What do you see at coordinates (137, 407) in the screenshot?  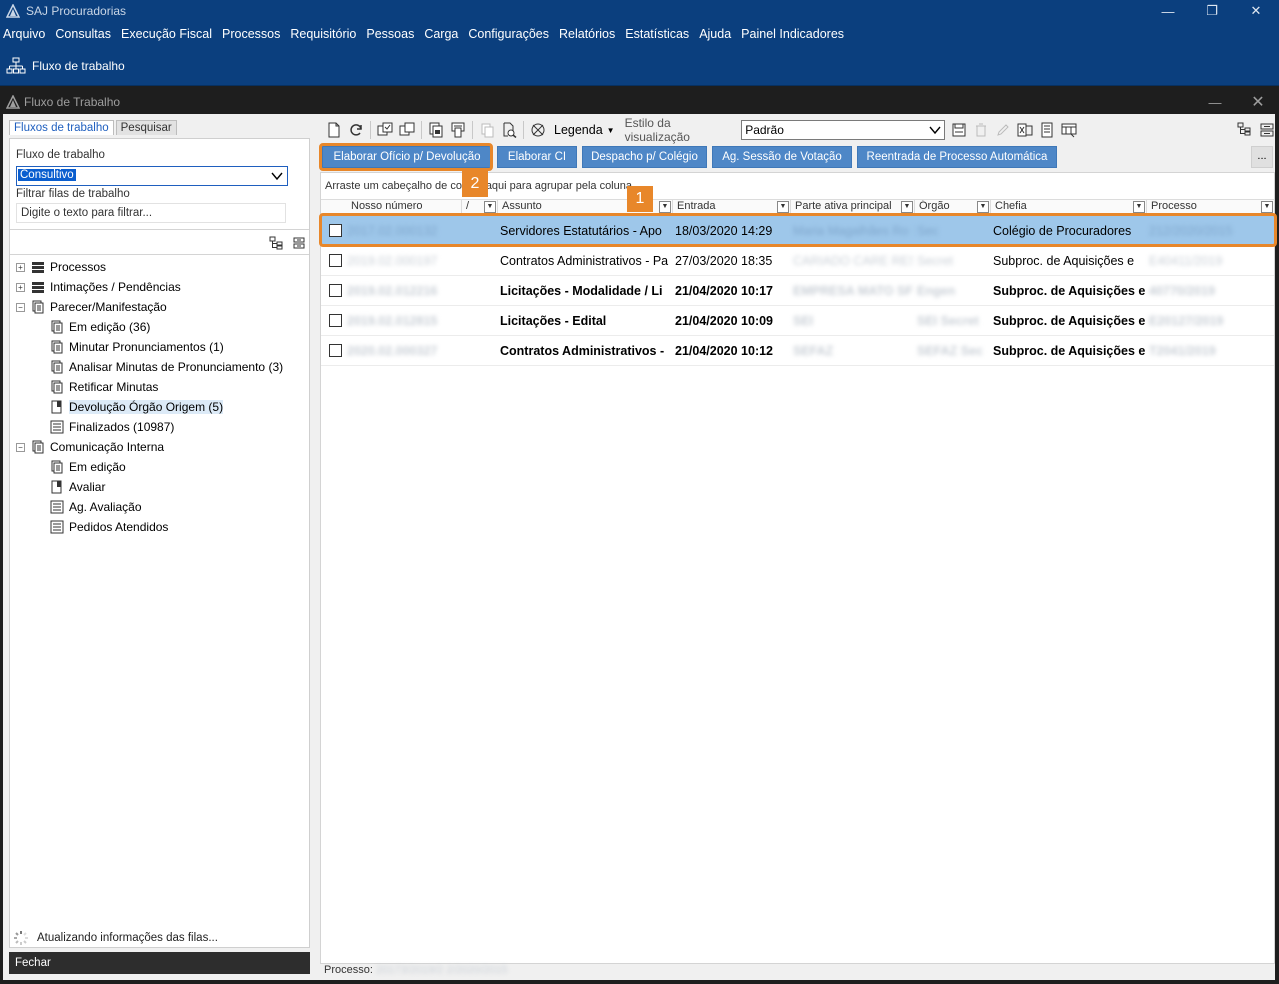 I see `tree-item: Devolução Órgão Origem (5)` at bounding box center [137, 407].